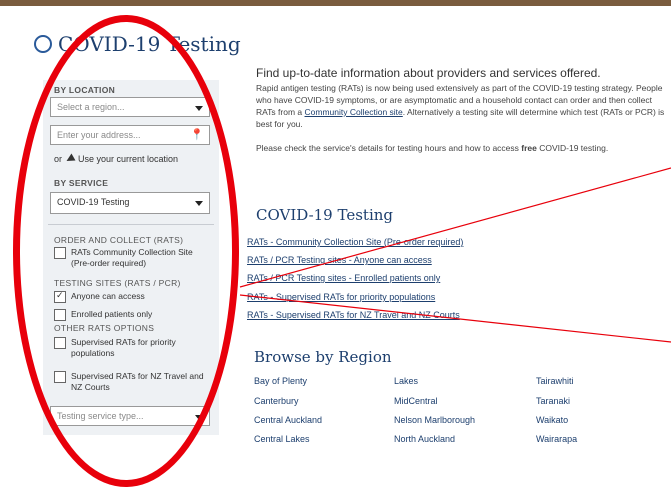  What do you see at coordinates (455, 318) in the screenshot?
I see `annotation-line` at bounding box center [455, 318].